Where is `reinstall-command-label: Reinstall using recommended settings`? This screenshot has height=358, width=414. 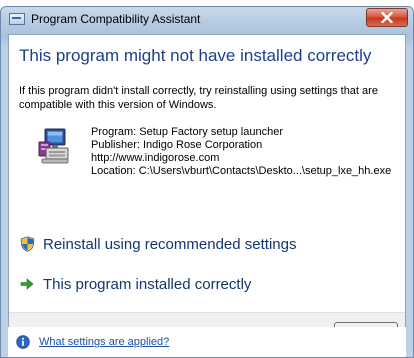 reinstall-command-label: Reinstall using recommended settings is located at coordinates (170, 244).